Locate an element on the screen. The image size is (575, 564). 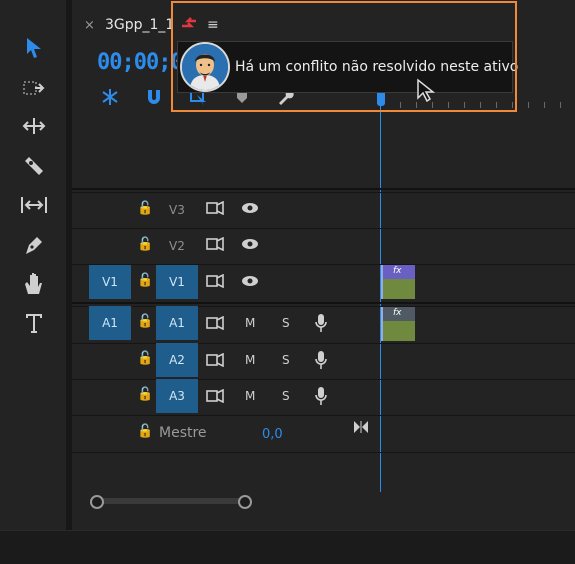
snap-magnet-icon is located at coordinates (154, 99).